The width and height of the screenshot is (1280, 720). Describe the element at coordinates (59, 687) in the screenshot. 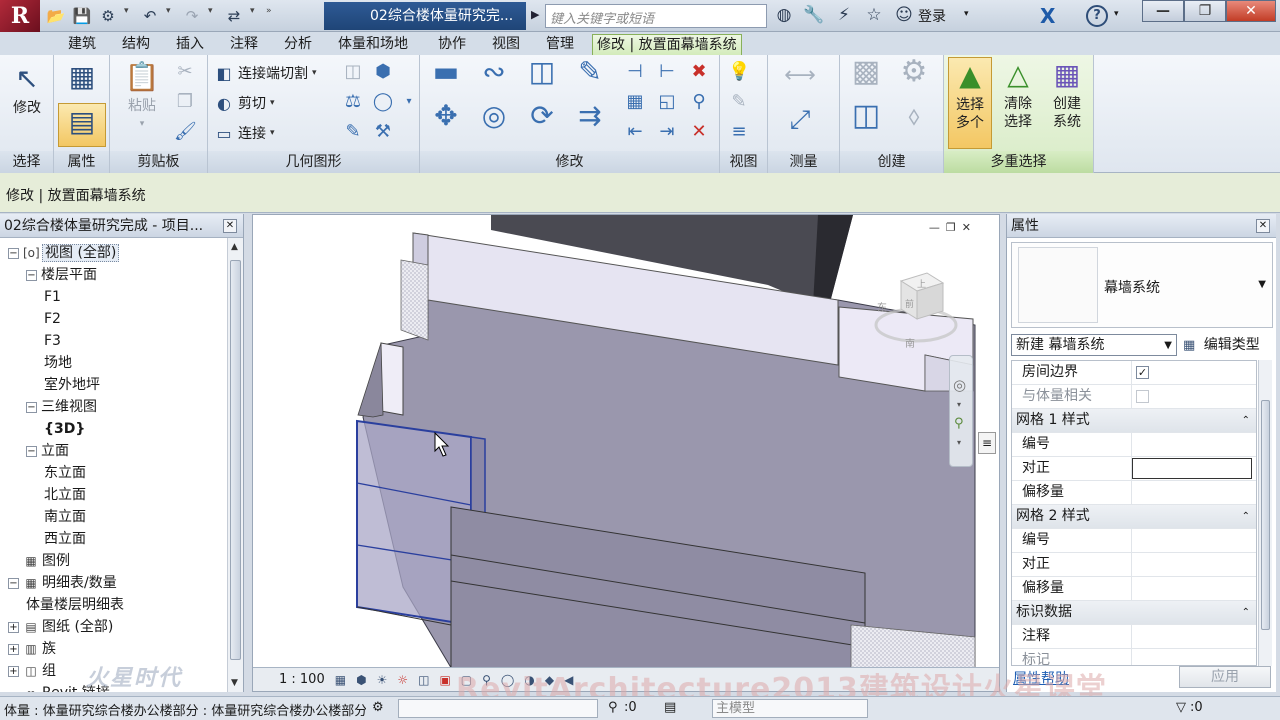

I see `tree-node: ∞Revit 链接` at that location.